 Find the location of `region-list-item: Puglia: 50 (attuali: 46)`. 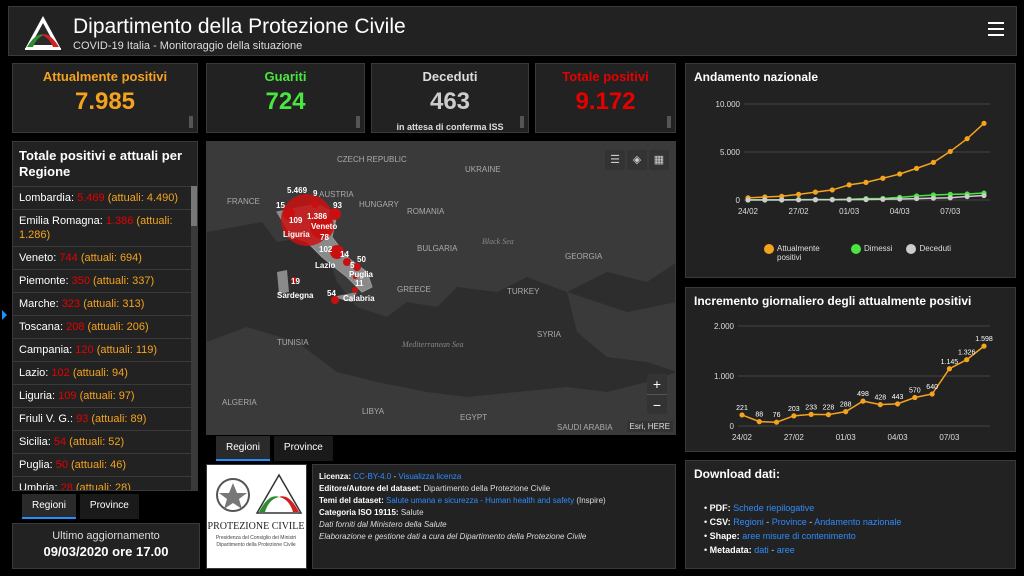

region-list-item: Puglia: 50 (attuali: 46) is located at coordinates (102, 464).